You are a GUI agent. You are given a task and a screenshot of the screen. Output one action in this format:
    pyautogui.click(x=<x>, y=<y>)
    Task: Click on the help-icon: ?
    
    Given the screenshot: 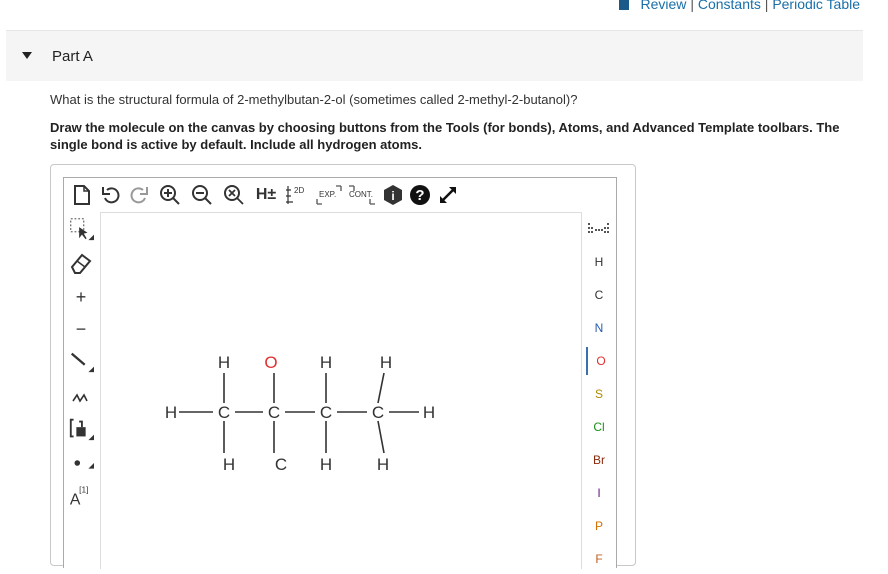 What is the action you would take?
    pyautogui.click(x=420, y=195)
    